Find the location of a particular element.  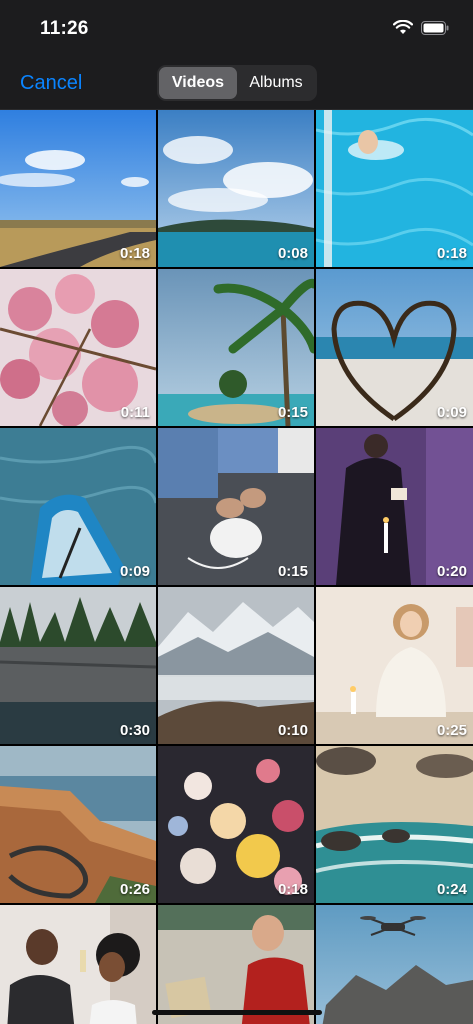

island-thumbnail-image is located at coordinates (236, 188).